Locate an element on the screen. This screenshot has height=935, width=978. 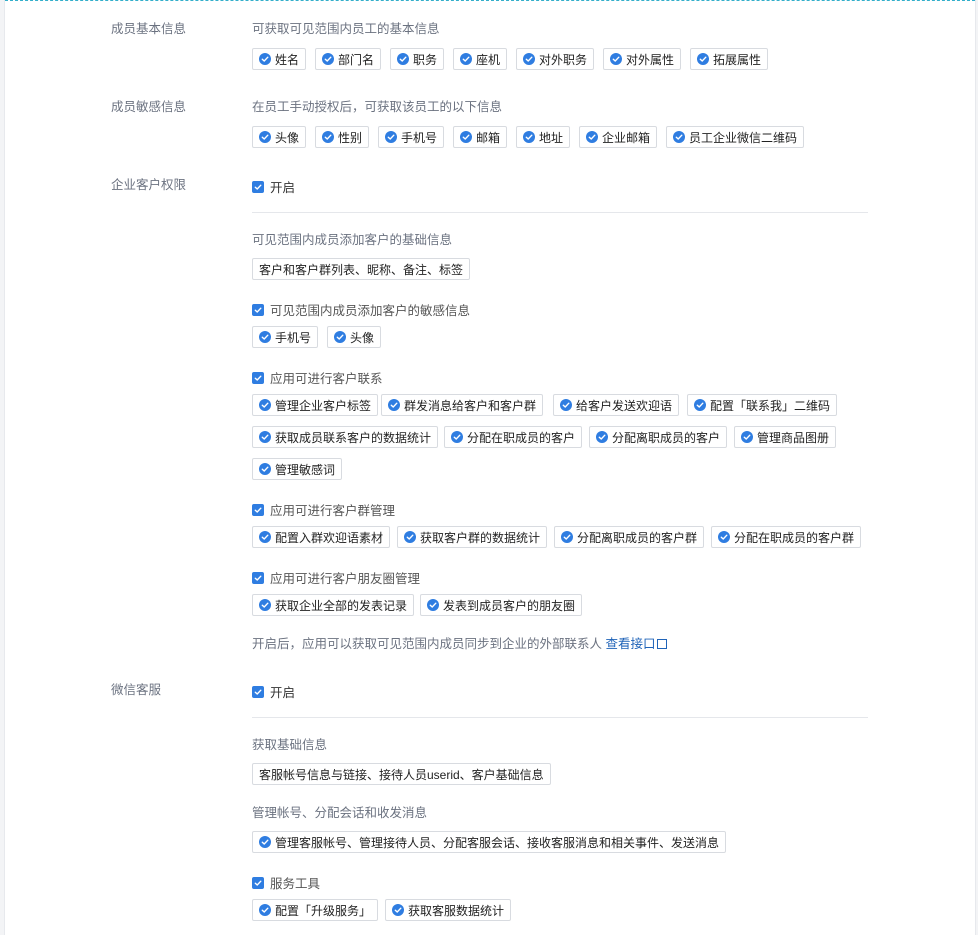
tag-gender: 性别 is located at coordinates (342, 137).